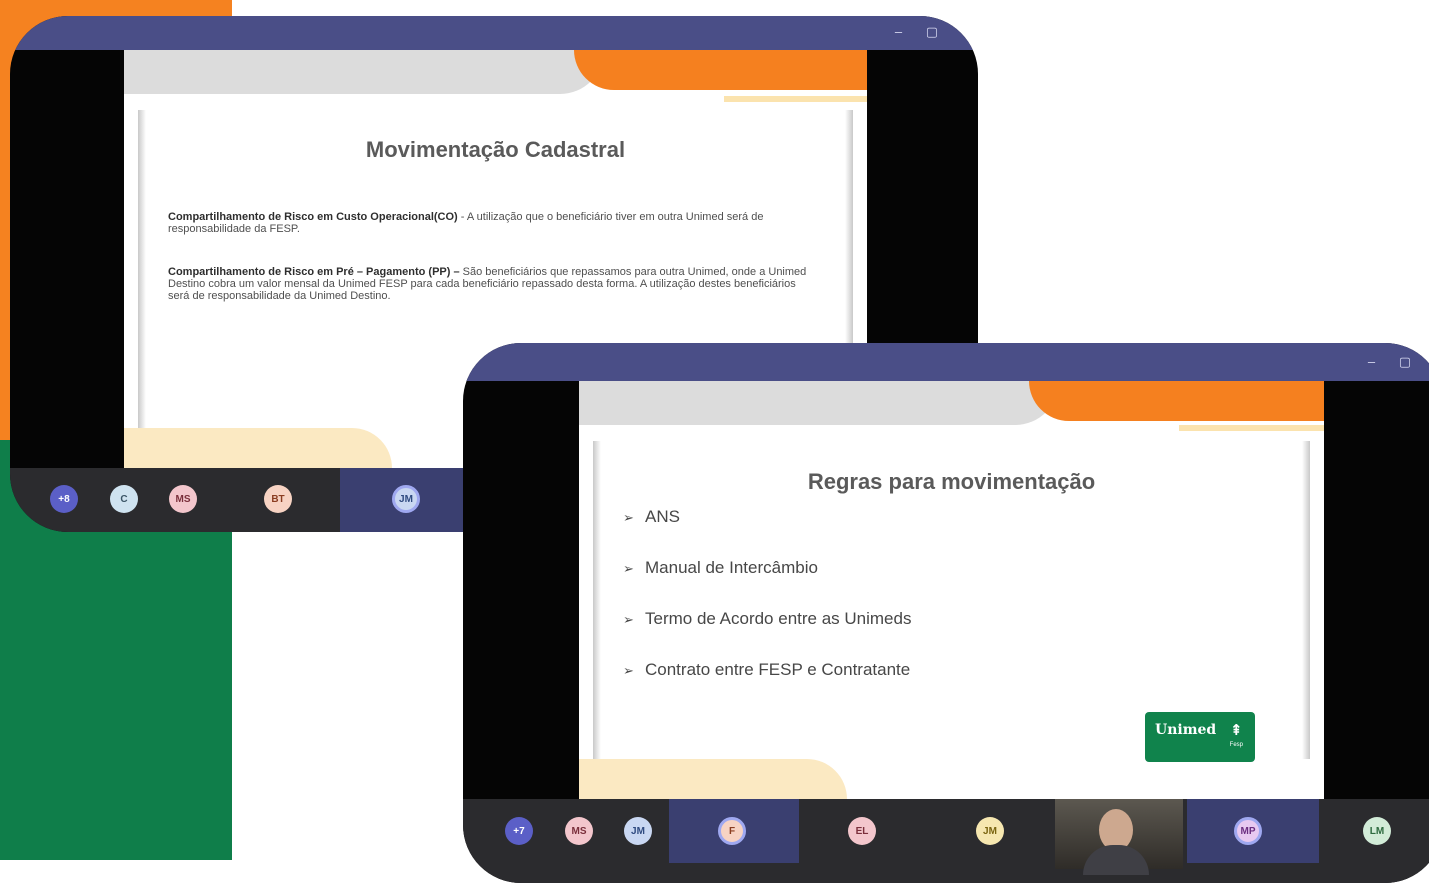  Describe the element at coordinates (1116, 860) in the screenshot. I see `person-body` at that location.